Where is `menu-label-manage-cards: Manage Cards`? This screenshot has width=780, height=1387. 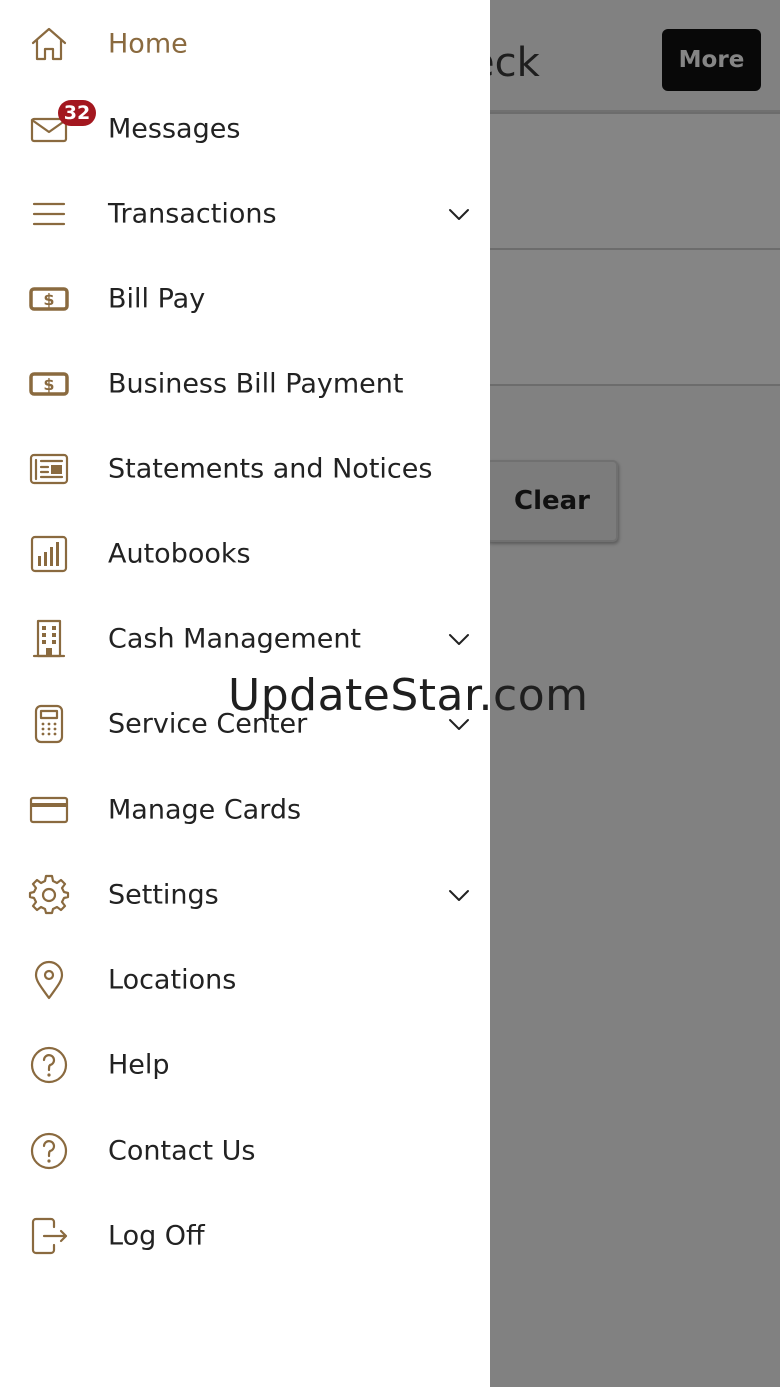 menu-label-manage-cards: Manage Cards is located at coordinates (205, 809).